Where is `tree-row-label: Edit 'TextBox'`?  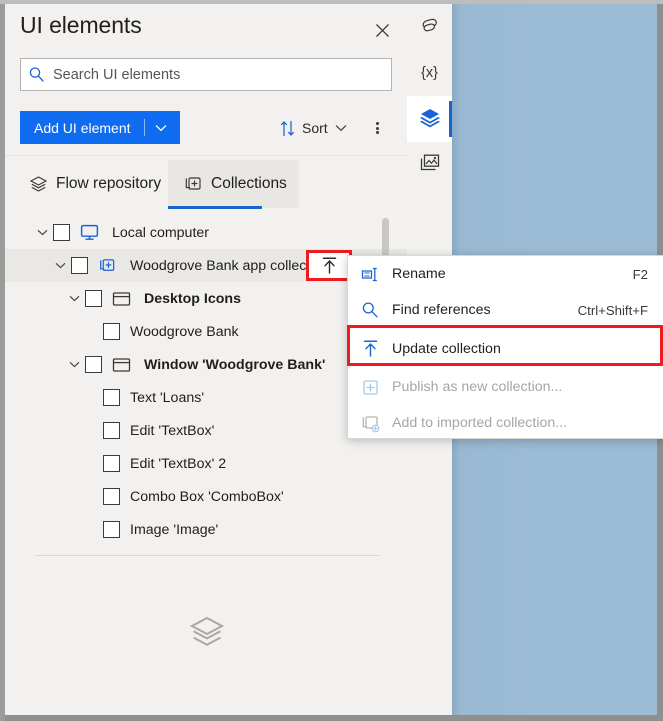 tree-row-label: Edit 'TextBox' is located at coordinates (172, 430).